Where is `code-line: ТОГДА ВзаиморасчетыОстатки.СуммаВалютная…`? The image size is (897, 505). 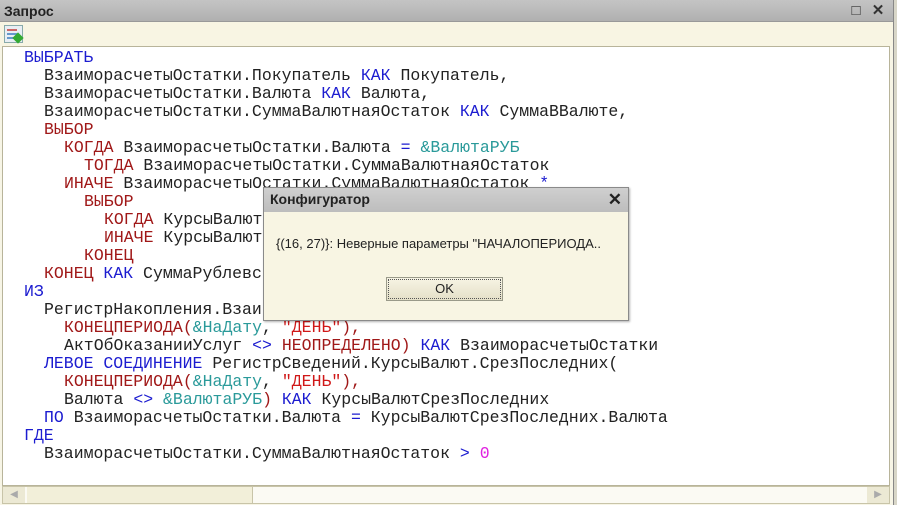 code-line: ТОГДА ВзаиморасчетыОстатки.СуммаВалютная… is located at coordinates (316, 166).